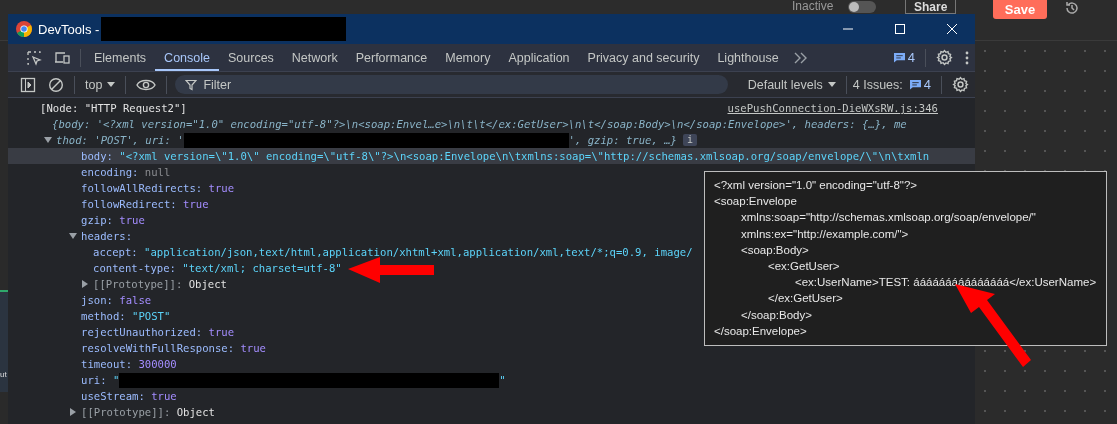  What do you see at coordinates (120, 57) in the screenshot?
I see `panel-tab: Elements` at bounding box center [120, 57].